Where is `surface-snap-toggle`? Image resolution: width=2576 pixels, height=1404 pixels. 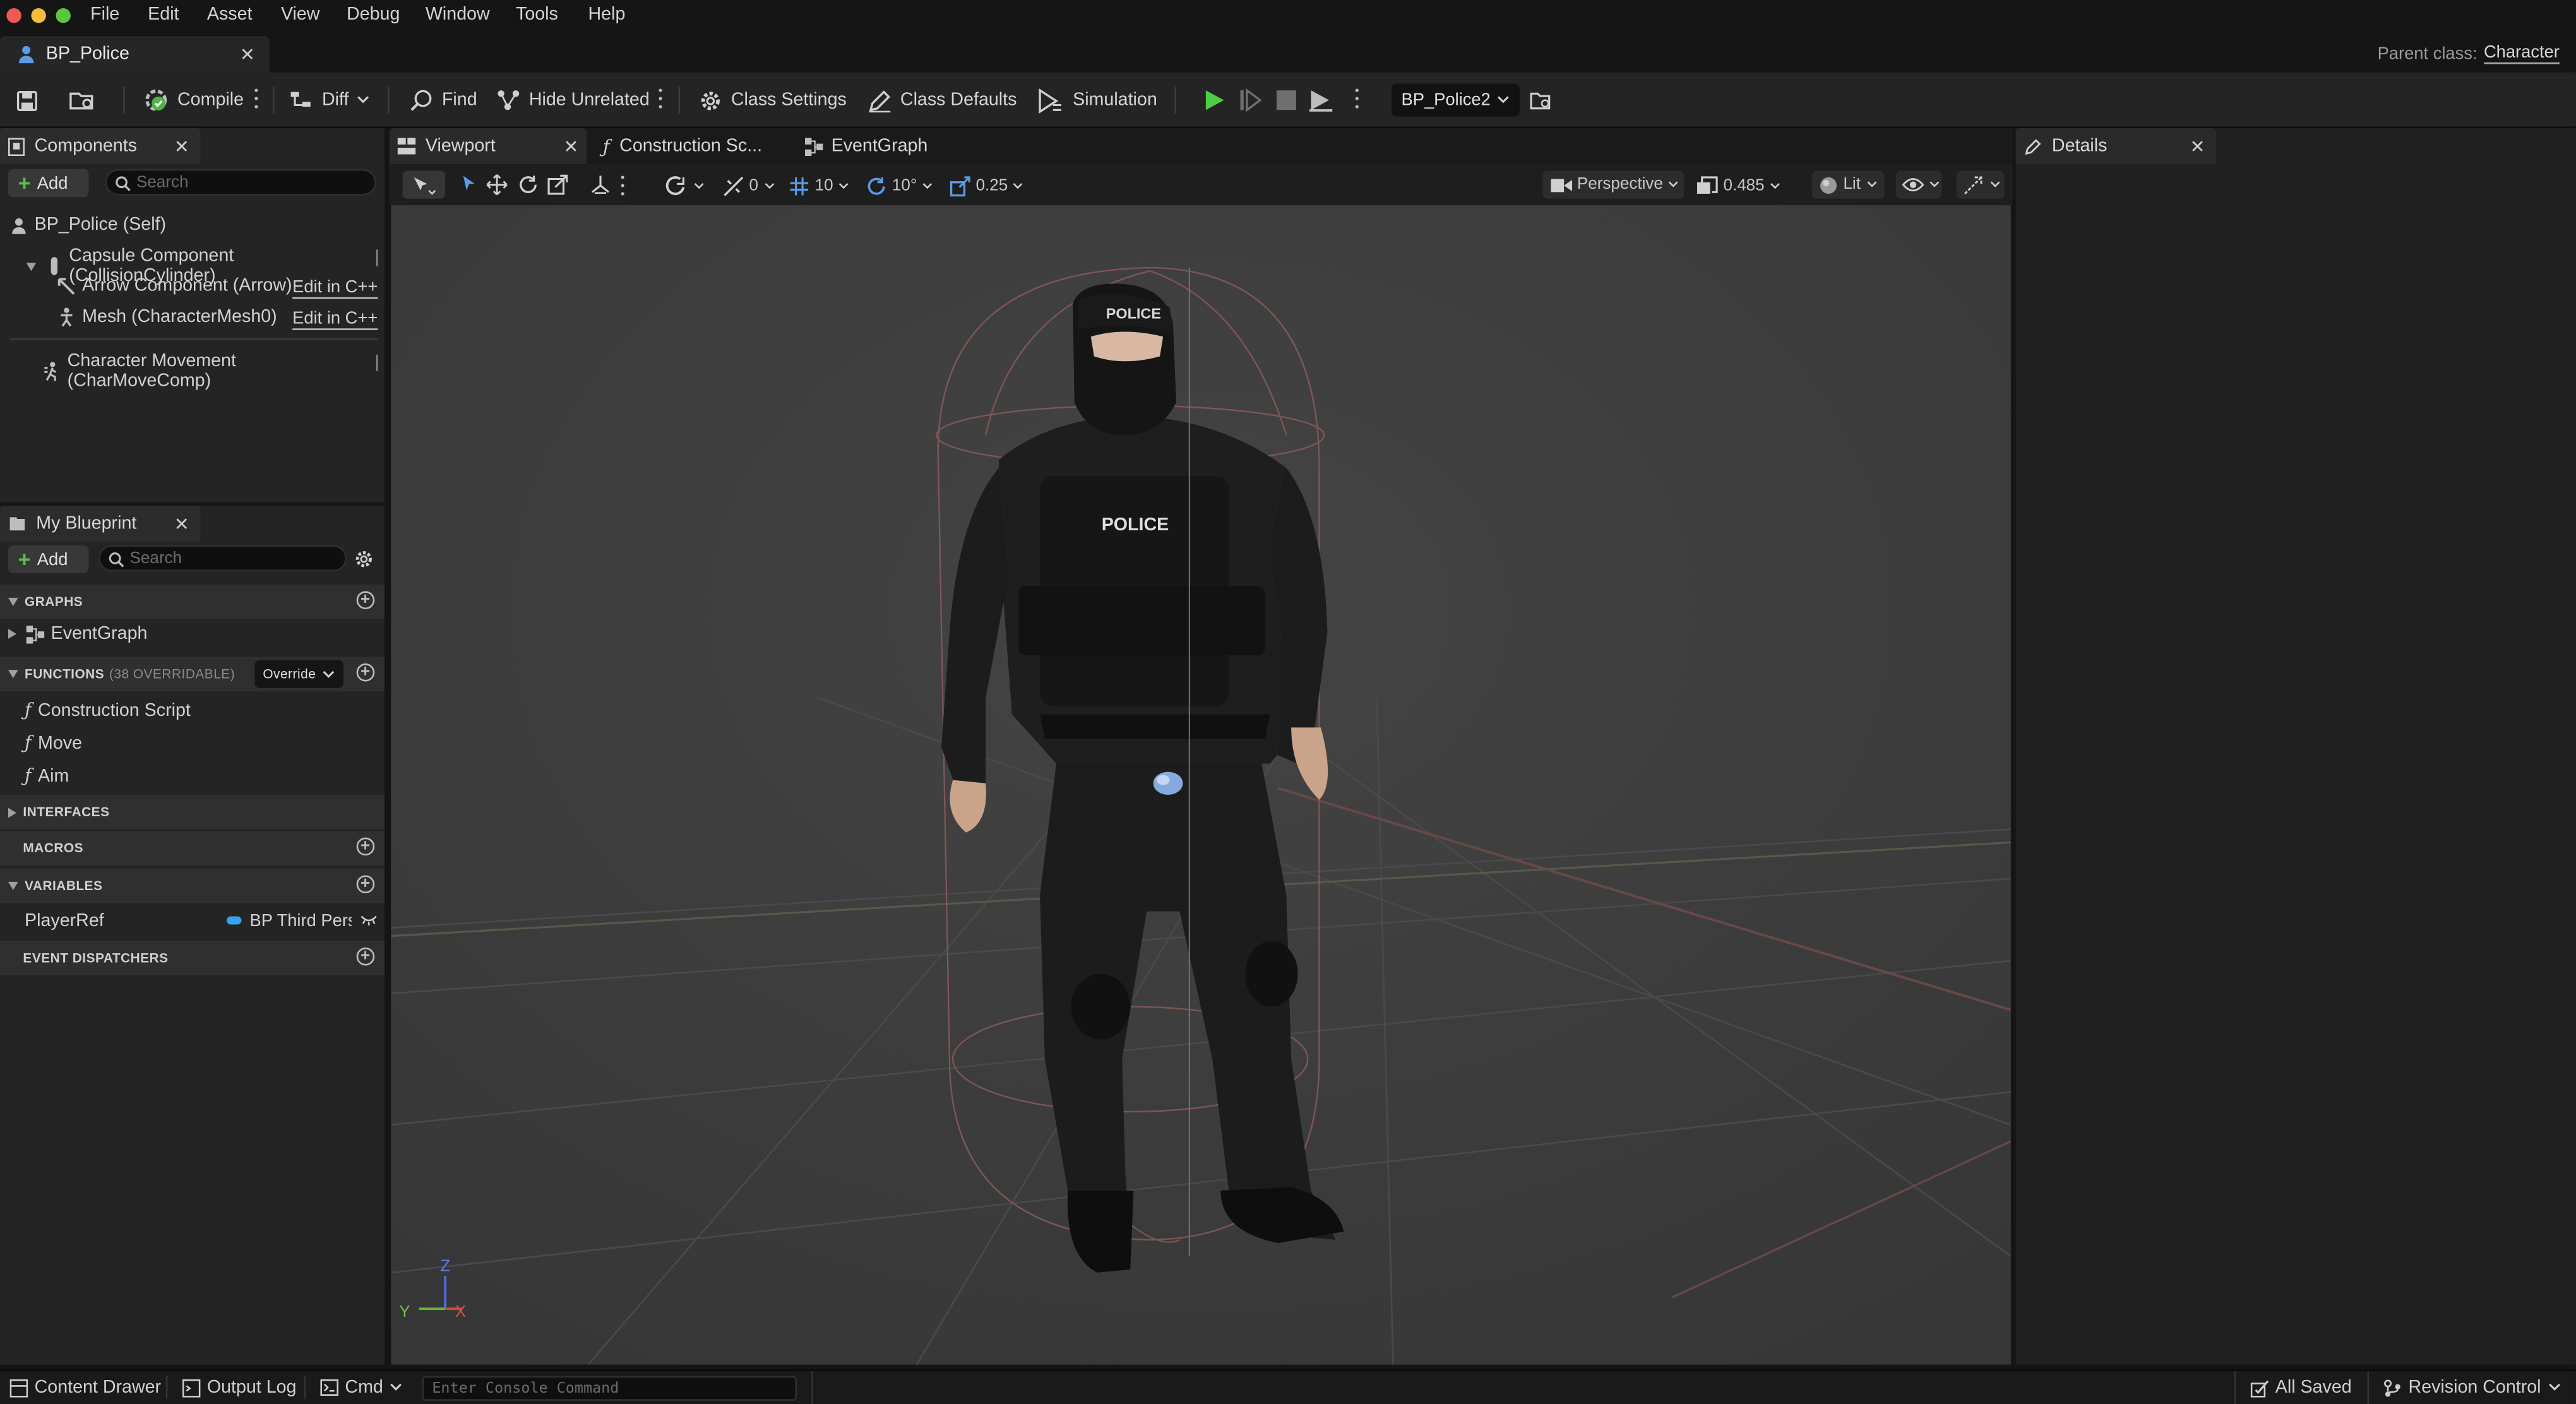
surface-snap-toggle is located at coordinates (684, 185).